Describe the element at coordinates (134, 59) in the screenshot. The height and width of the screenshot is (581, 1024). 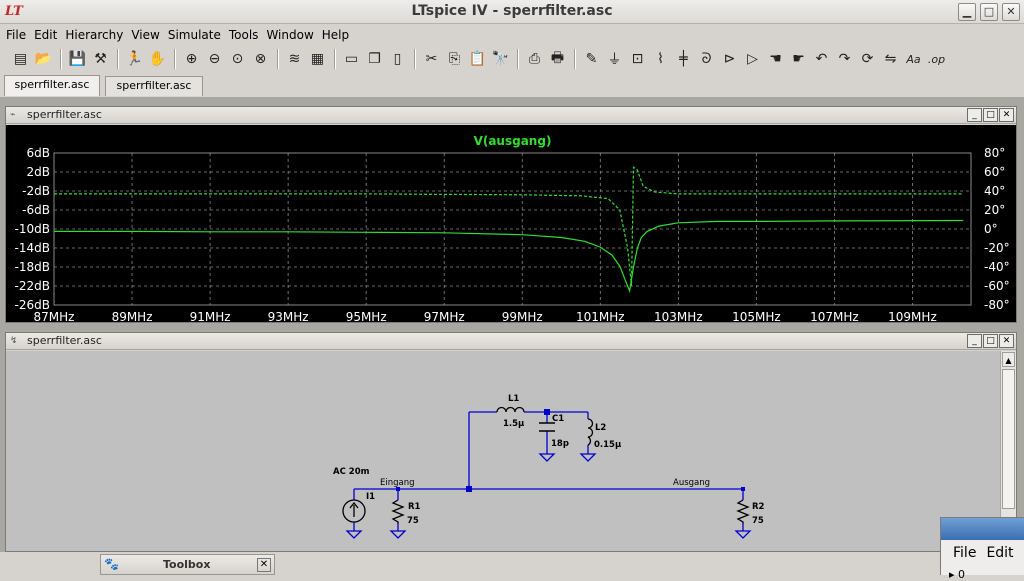
I see `run-icon: 🏃` at that location.